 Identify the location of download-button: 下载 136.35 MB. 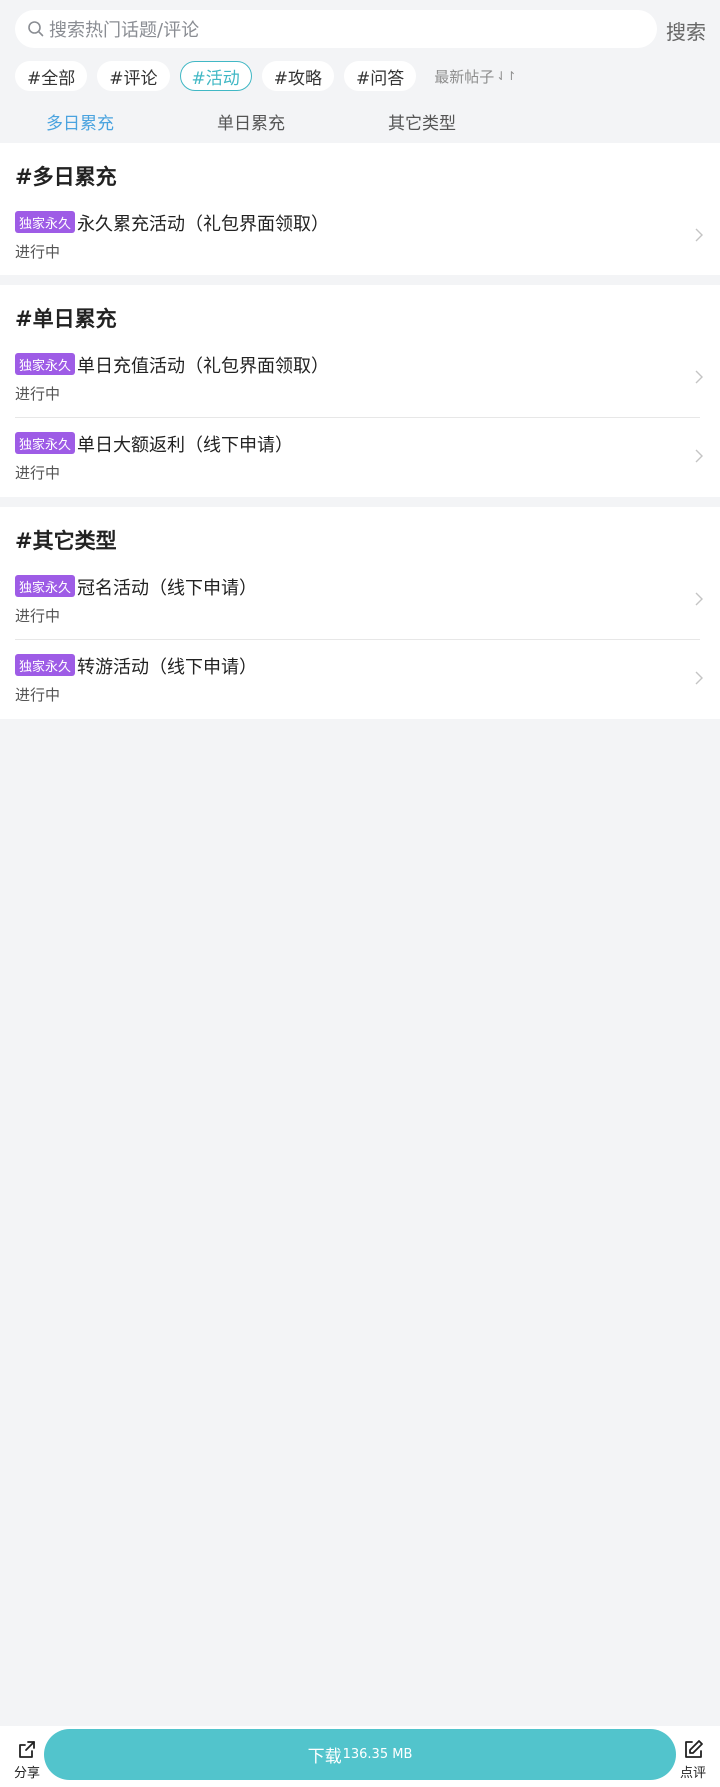
(360, 1754).